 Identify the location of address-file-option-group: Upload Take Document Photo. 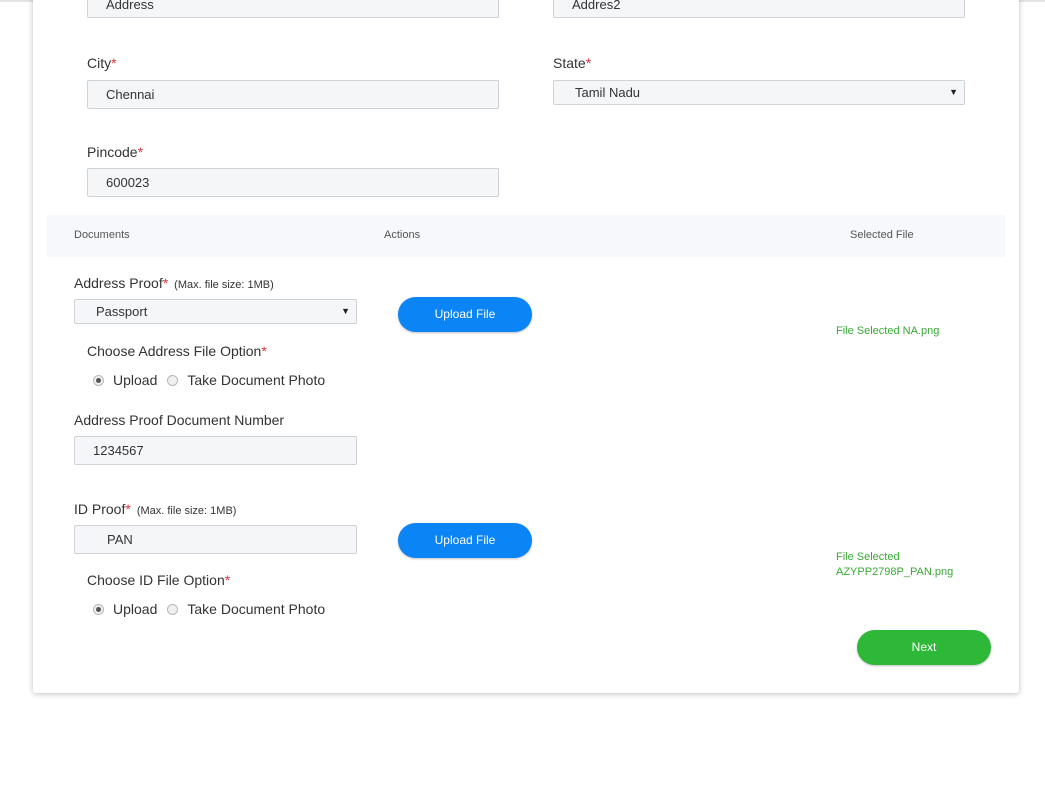
(214, 380).